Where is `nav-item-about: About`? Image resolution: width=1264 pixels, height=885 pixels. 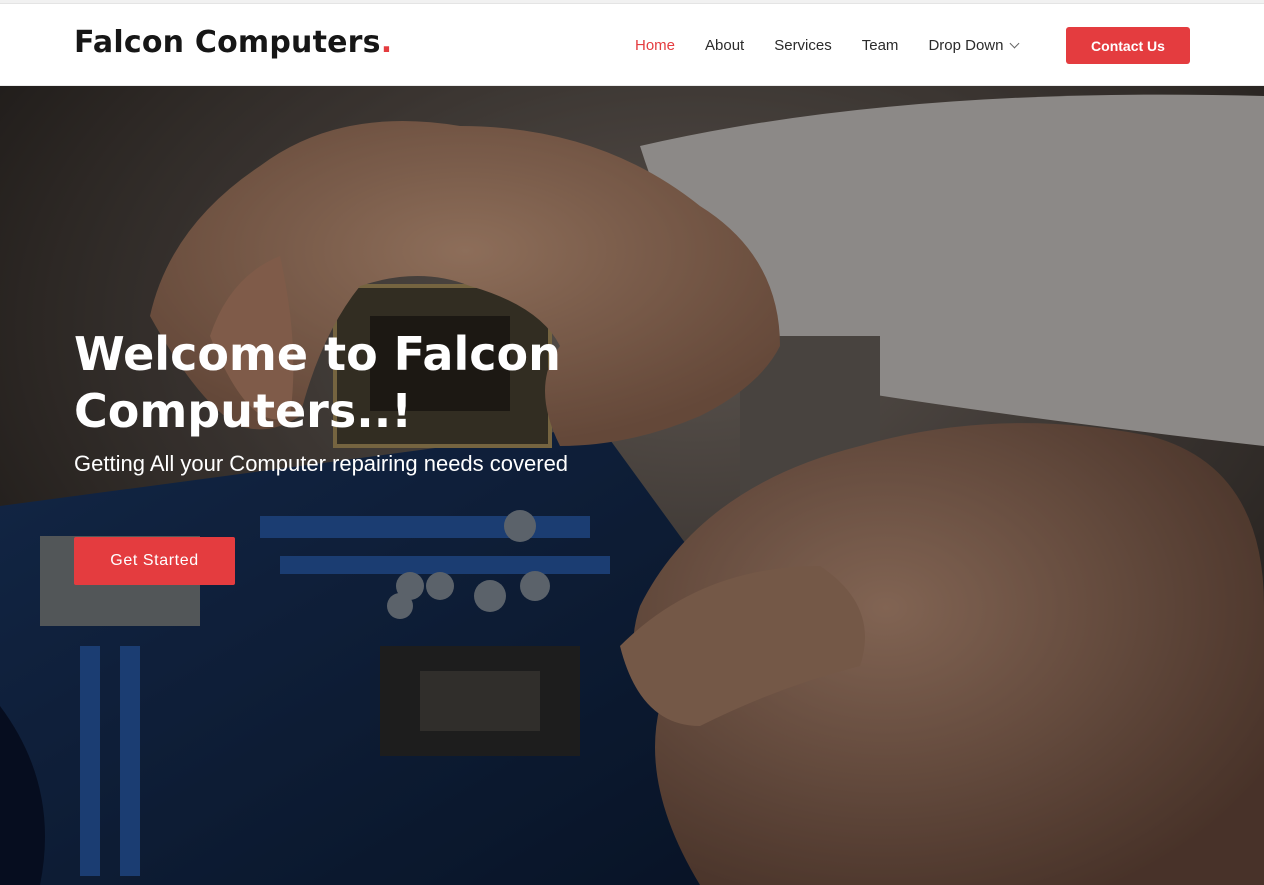 nav-item-about: About is located at coordinates (724, 45).